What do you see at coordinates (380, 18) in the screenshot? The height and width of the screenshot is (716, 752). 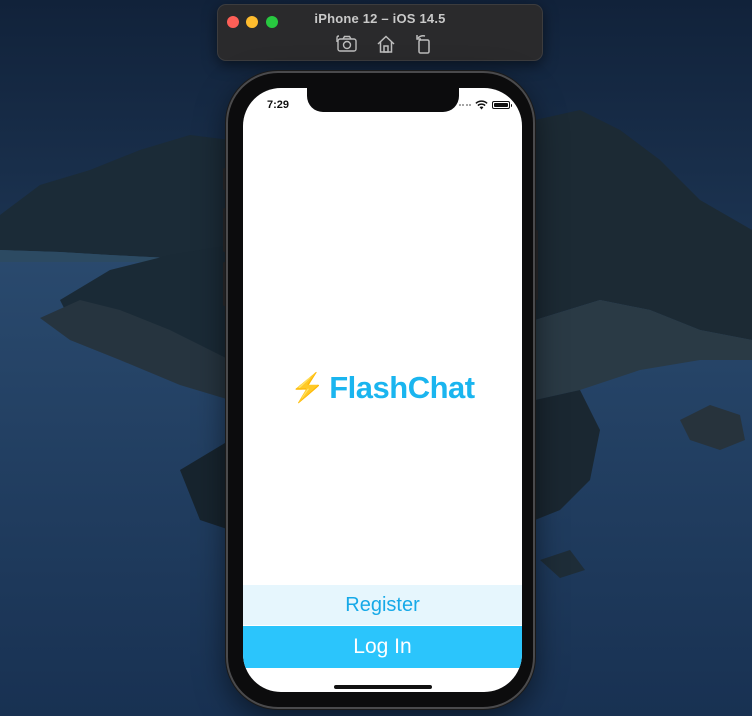 I see `simulator-title: iPhone 12 – iOS 14.5` at bounding box center [380, 18].